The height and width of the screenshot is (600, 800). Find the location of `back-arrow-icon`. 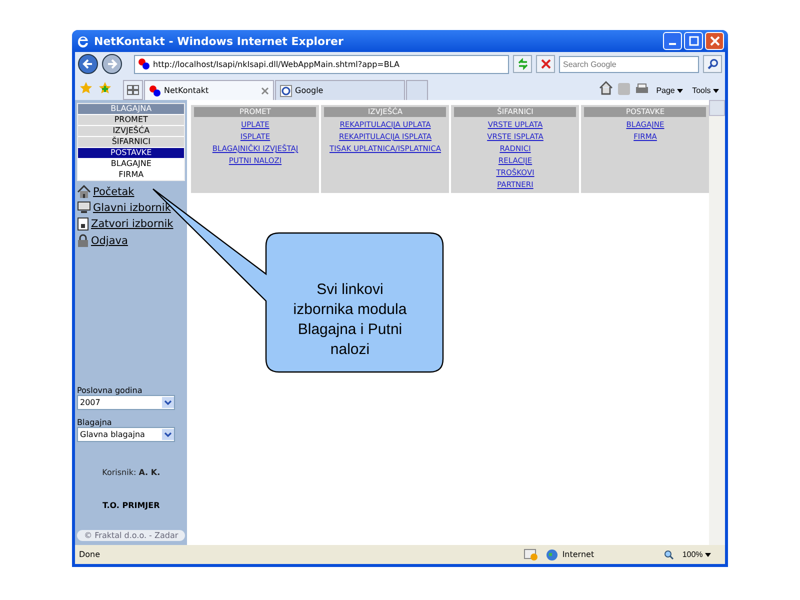

back-arrow-icon is located at coordinates (88, 64).